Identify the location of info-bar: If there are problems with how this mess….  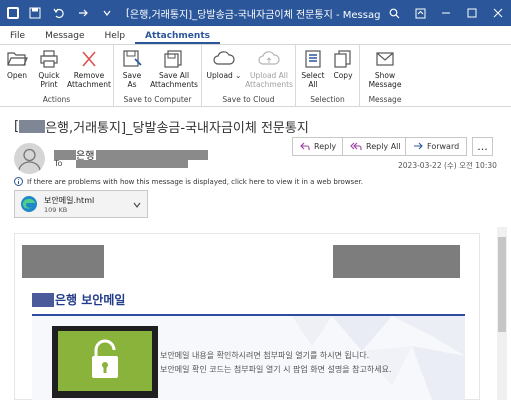
(188, 181).